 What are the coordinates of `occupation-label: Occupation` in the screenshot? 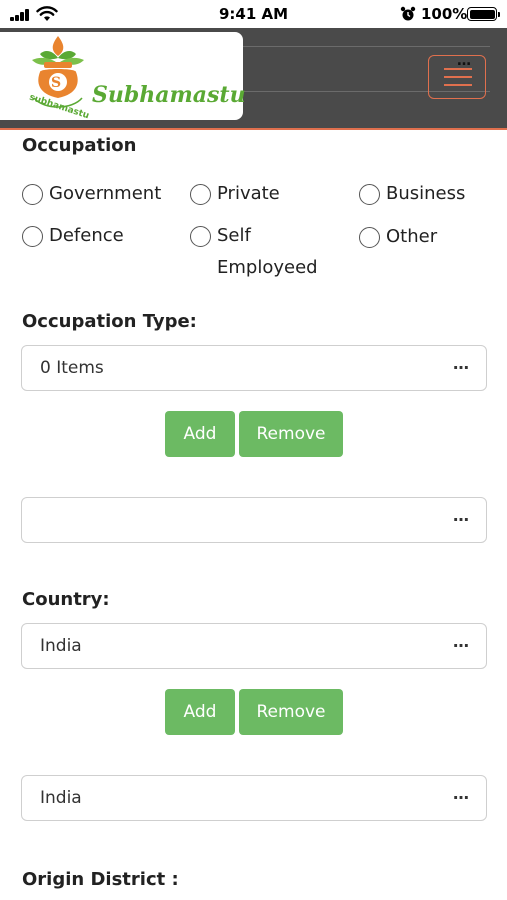 It's located at (79, 145).